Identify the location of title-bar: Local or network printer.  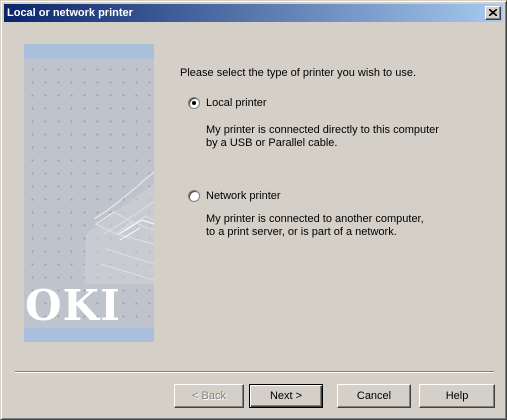
(253, 13).